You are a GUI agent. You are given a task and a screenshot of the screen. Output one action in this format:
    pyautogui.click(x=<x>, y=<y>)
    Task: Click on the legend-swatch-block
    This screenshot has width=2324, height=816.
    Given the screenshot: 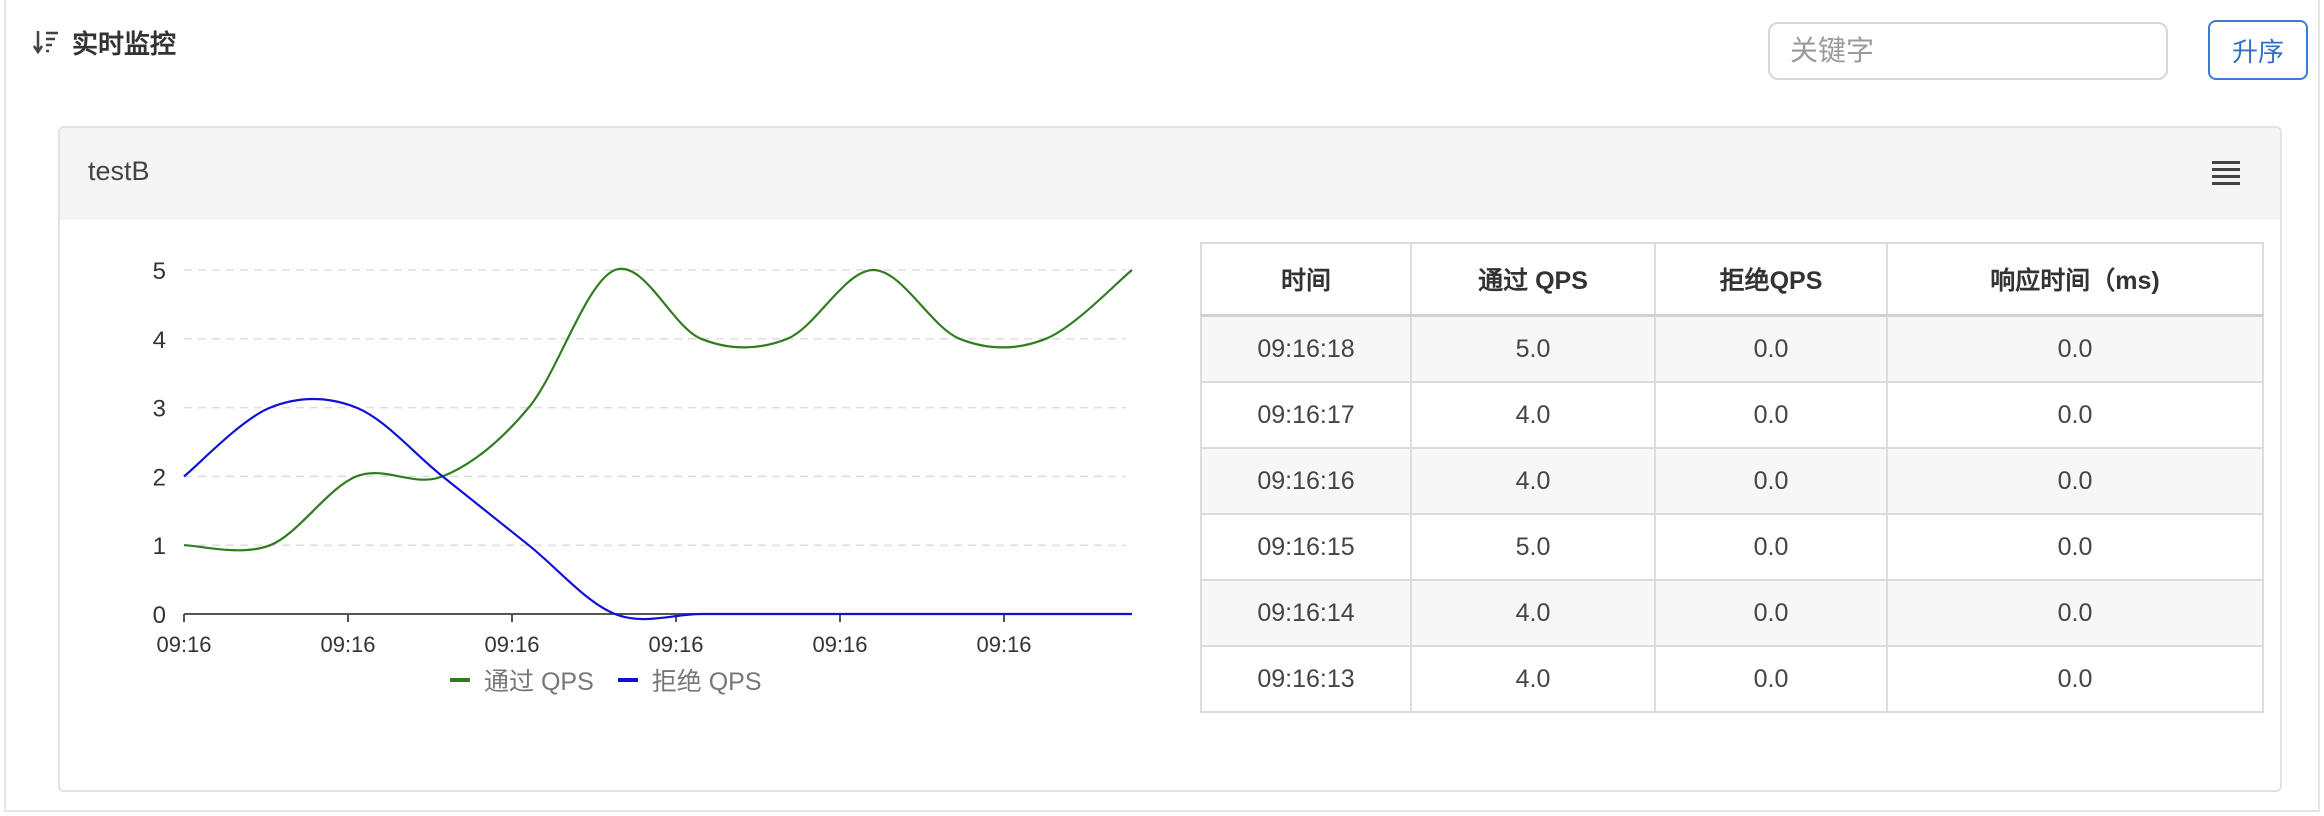 What is the action you would take?
    pyautogui.click(x=627, y=680)
    